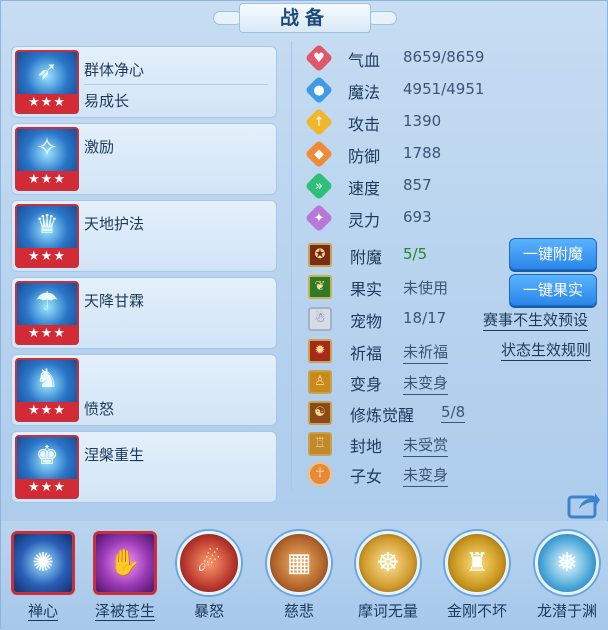 The image size is (608, 630). Describe the element at coordinates (553, 254) in the screenshot. I see `one-click-enchant-button: 一键附魔` at that location.